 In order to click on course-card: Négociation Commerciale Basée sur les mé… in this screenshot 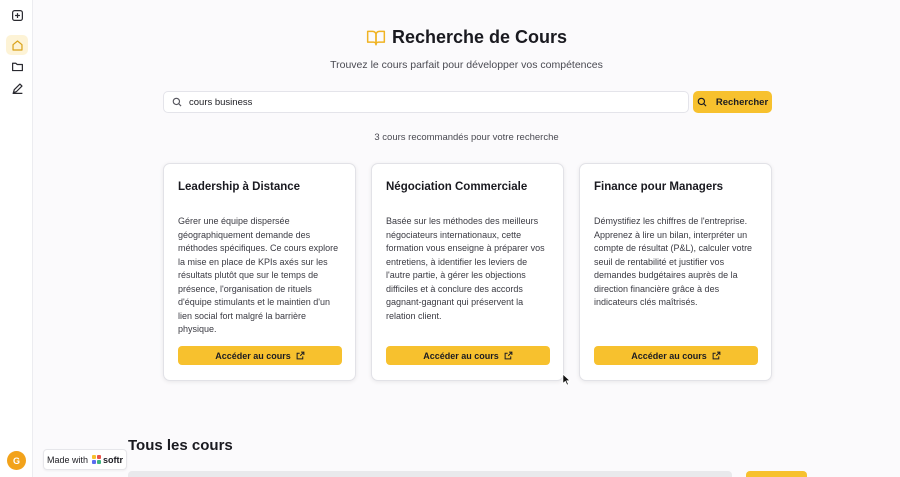, I will do `click(467, 272)`.